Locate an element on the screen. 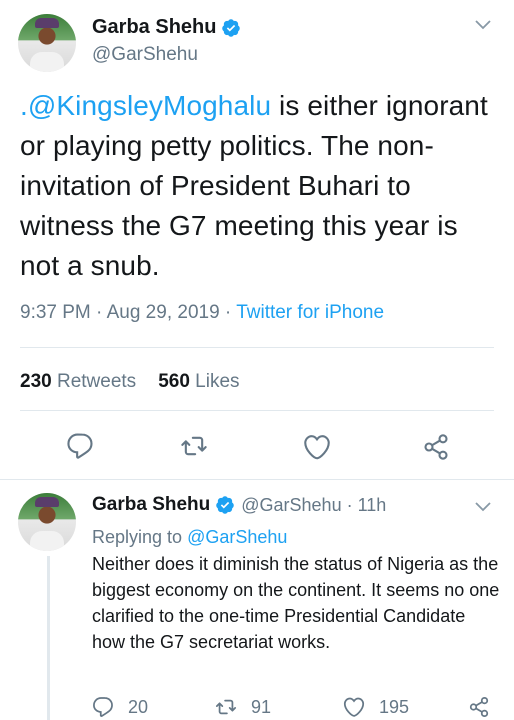 The image size is (514, 720). likes-label: Likes is located at coordinates (217, 381).